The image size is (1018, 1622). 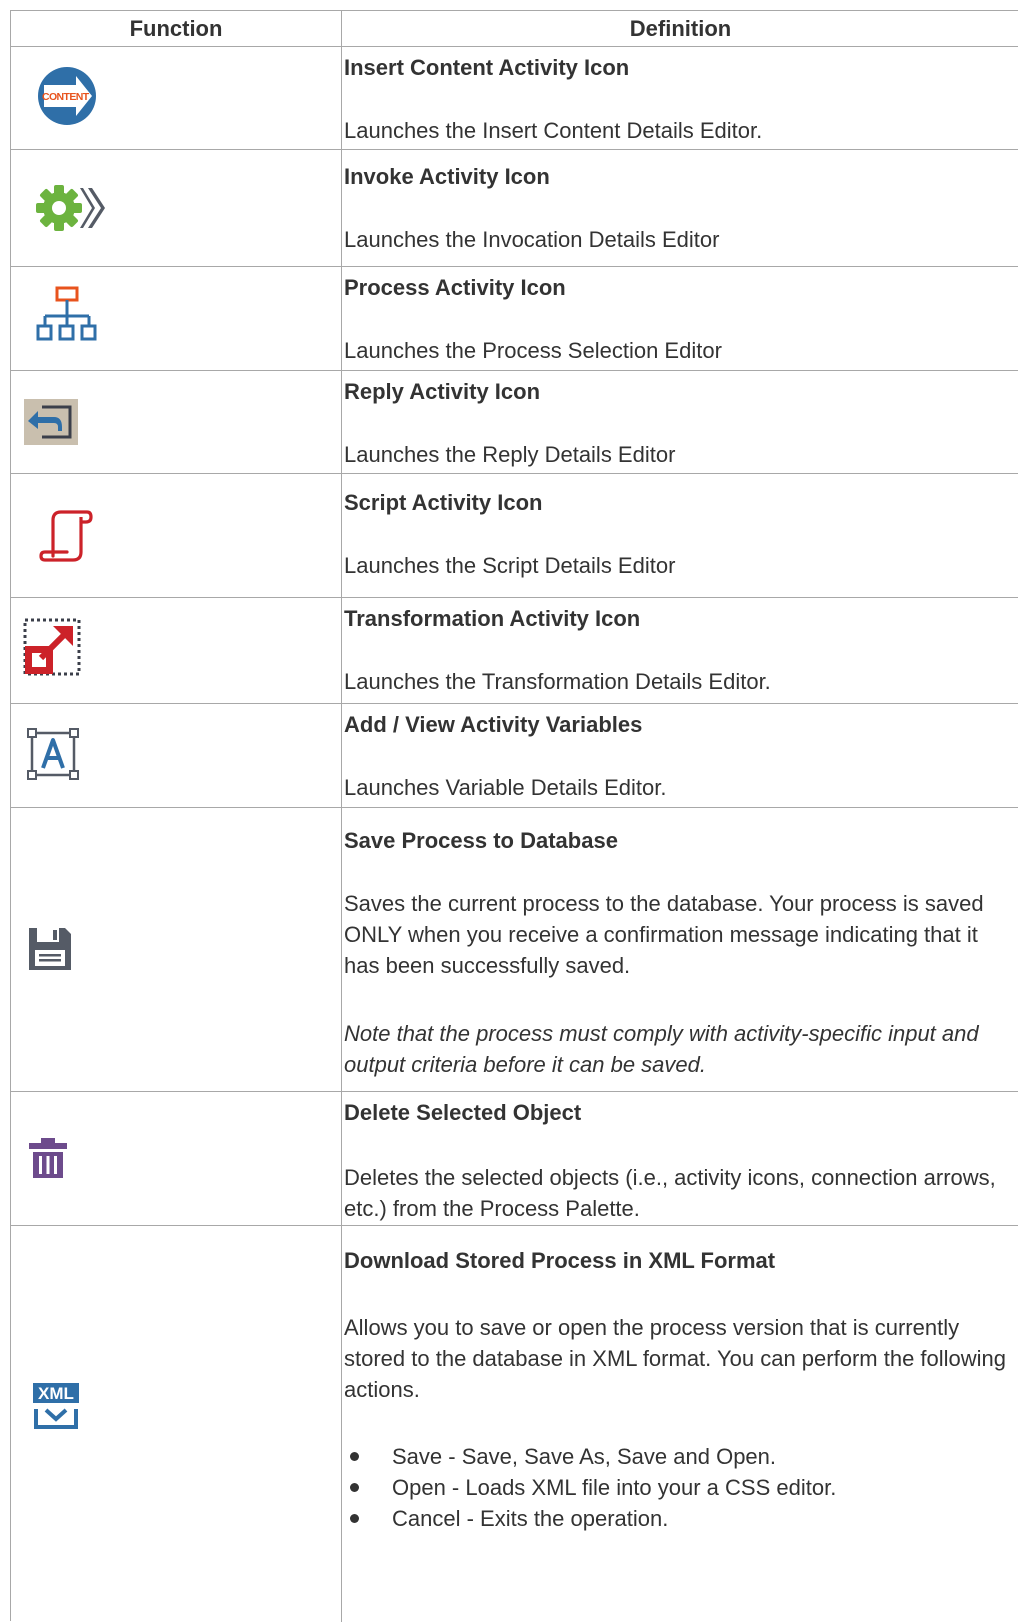 What do you see at coordinates (442, 391) in the screenshot?
I see `row-title: Reply Activity Icon` at bounding box center [442, 391].